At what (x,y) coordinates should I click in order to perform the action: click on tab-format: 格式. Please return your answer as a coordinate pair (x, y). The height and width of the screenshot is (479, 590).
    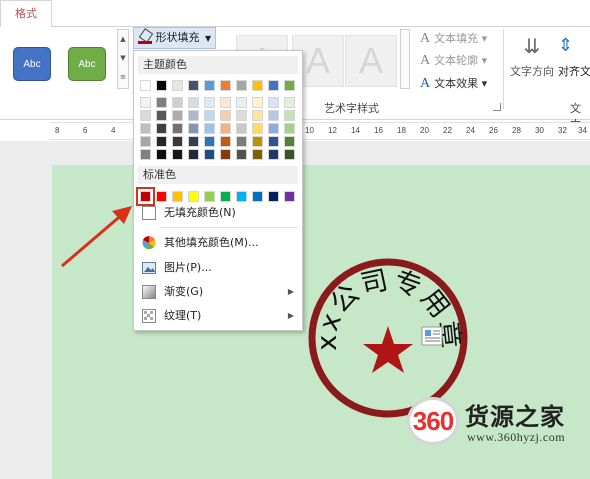
    Looking at the image, I should click on (26, 14).